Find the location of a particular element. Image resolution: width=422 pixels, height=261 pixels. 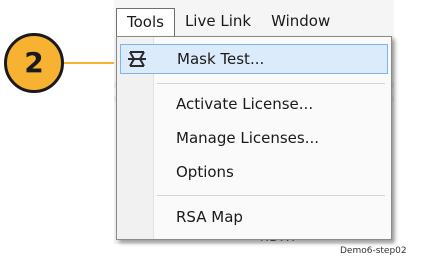

menu-tools: Tools is located at coordinates (145, 22).